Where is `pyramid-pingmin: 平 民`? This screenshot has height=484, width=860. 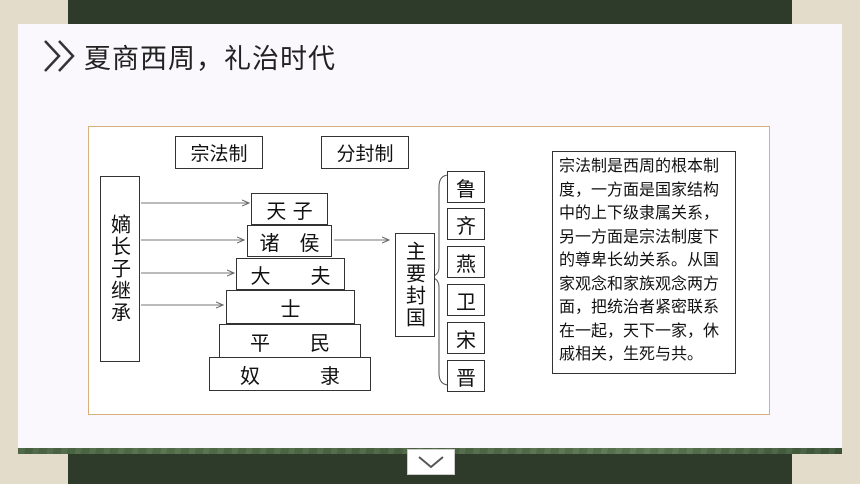 pyramid-pingmin: 平 民 is located at coordinates (290, 341).